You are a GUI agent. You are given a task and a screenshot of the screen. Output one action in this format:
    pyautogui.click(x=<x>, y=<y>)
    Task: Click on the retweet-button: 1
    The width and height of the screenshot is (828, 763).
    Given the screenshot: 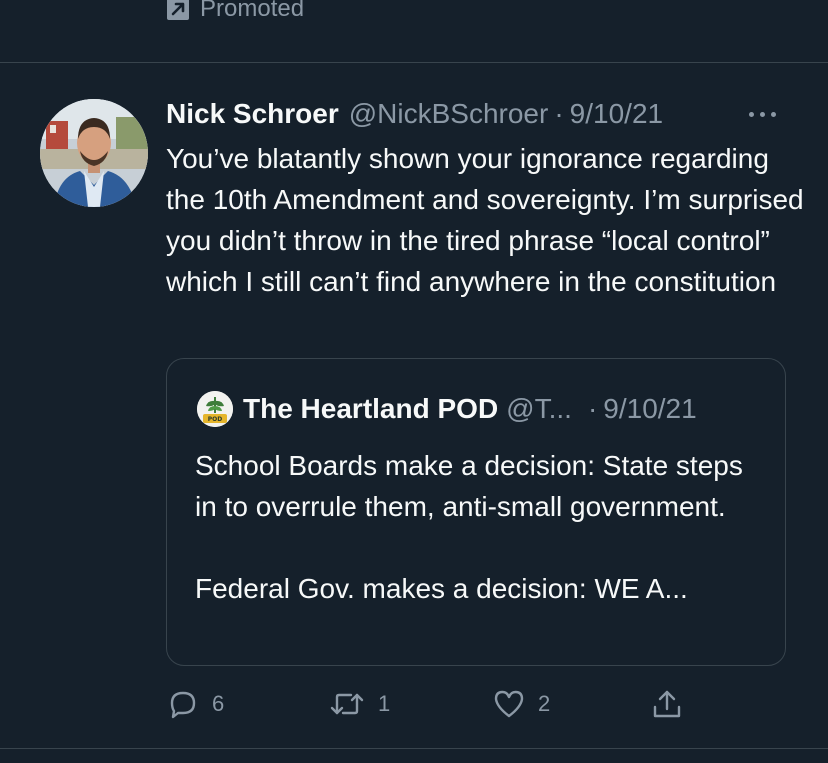 What is the action you would take?
    pyautogui.click(x=359, y=704)
    